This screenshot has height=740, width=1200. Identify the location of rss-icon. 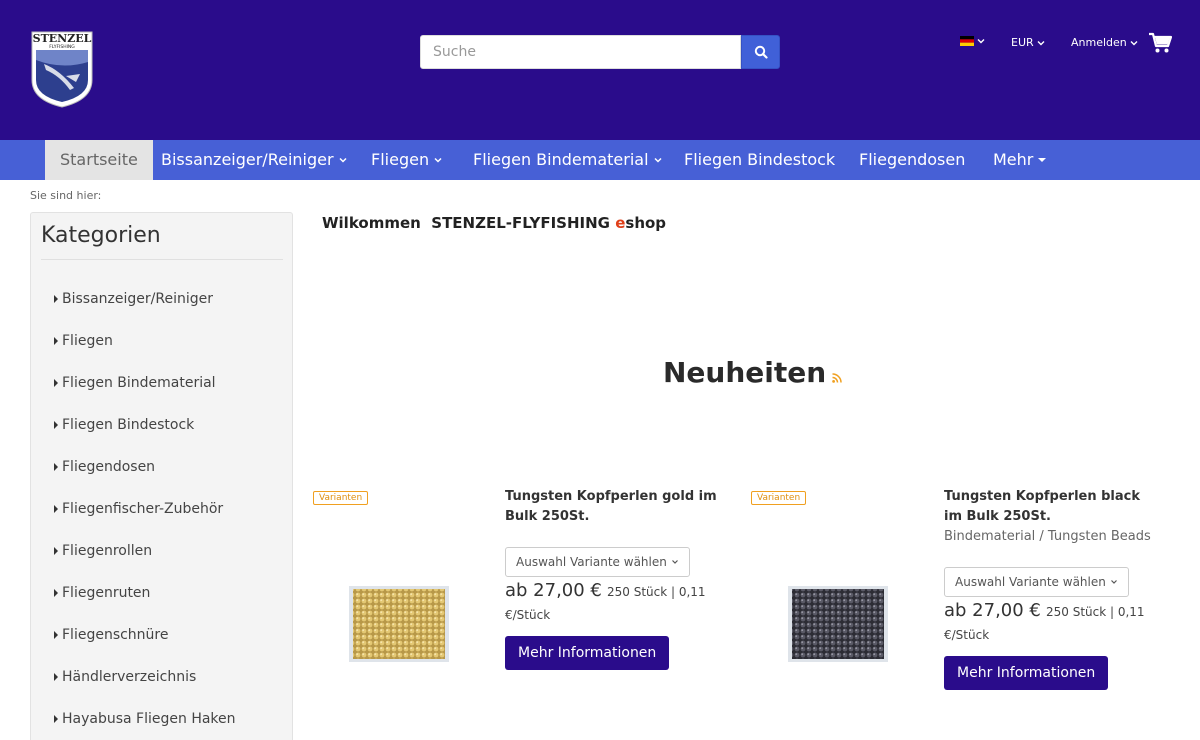
(837, 378).